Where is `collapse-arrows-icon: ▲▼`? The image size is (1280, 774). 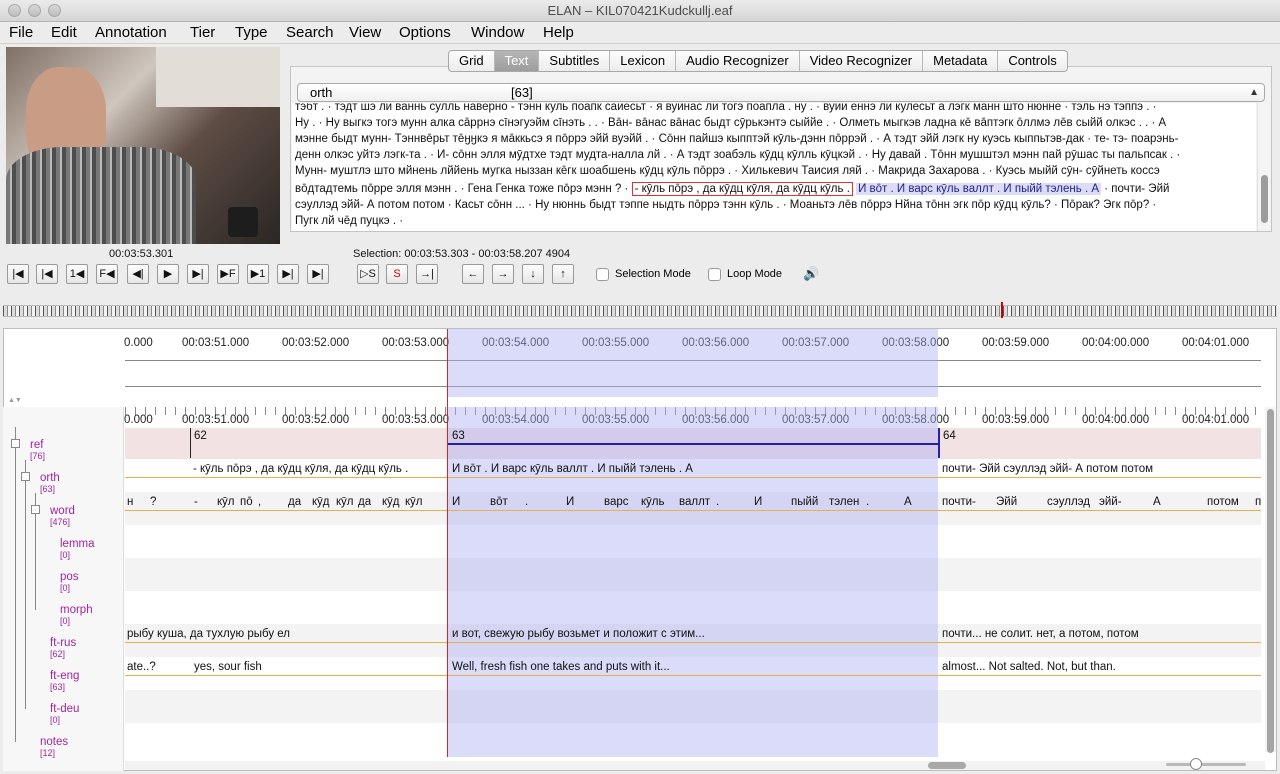
collapse-arrows-icon: ▲▼ is located at coordinates (15, 400).